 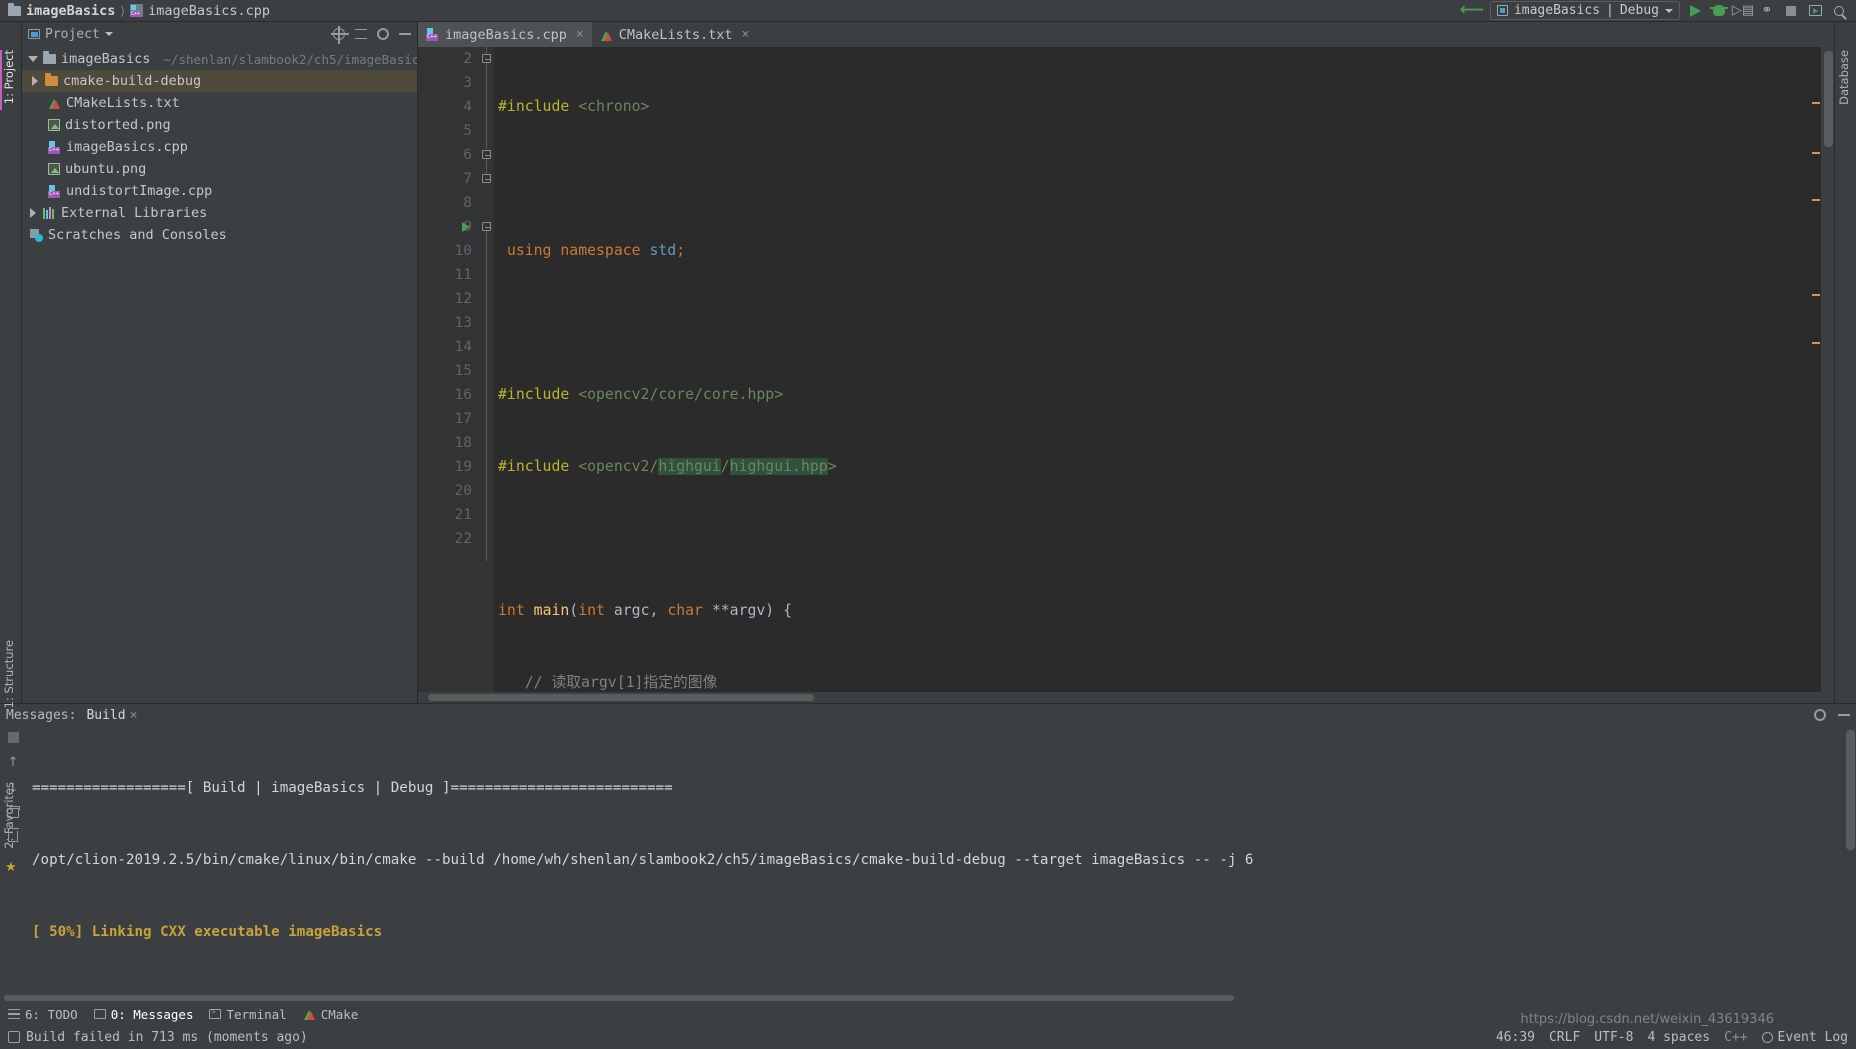 What do you see at coordinates (1678, 1037) in the screenshot?
I see `indent-setting: 4 spaces` at bounding box center [1678, 1037].